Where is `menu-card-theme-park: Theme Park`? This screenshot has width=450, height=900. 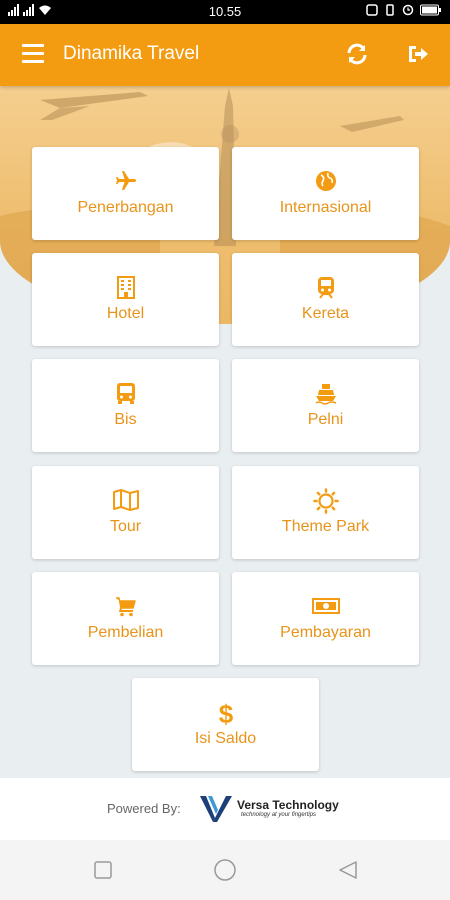 menu-card-theme-park: Theme Park is located at coordinates (325, 512).